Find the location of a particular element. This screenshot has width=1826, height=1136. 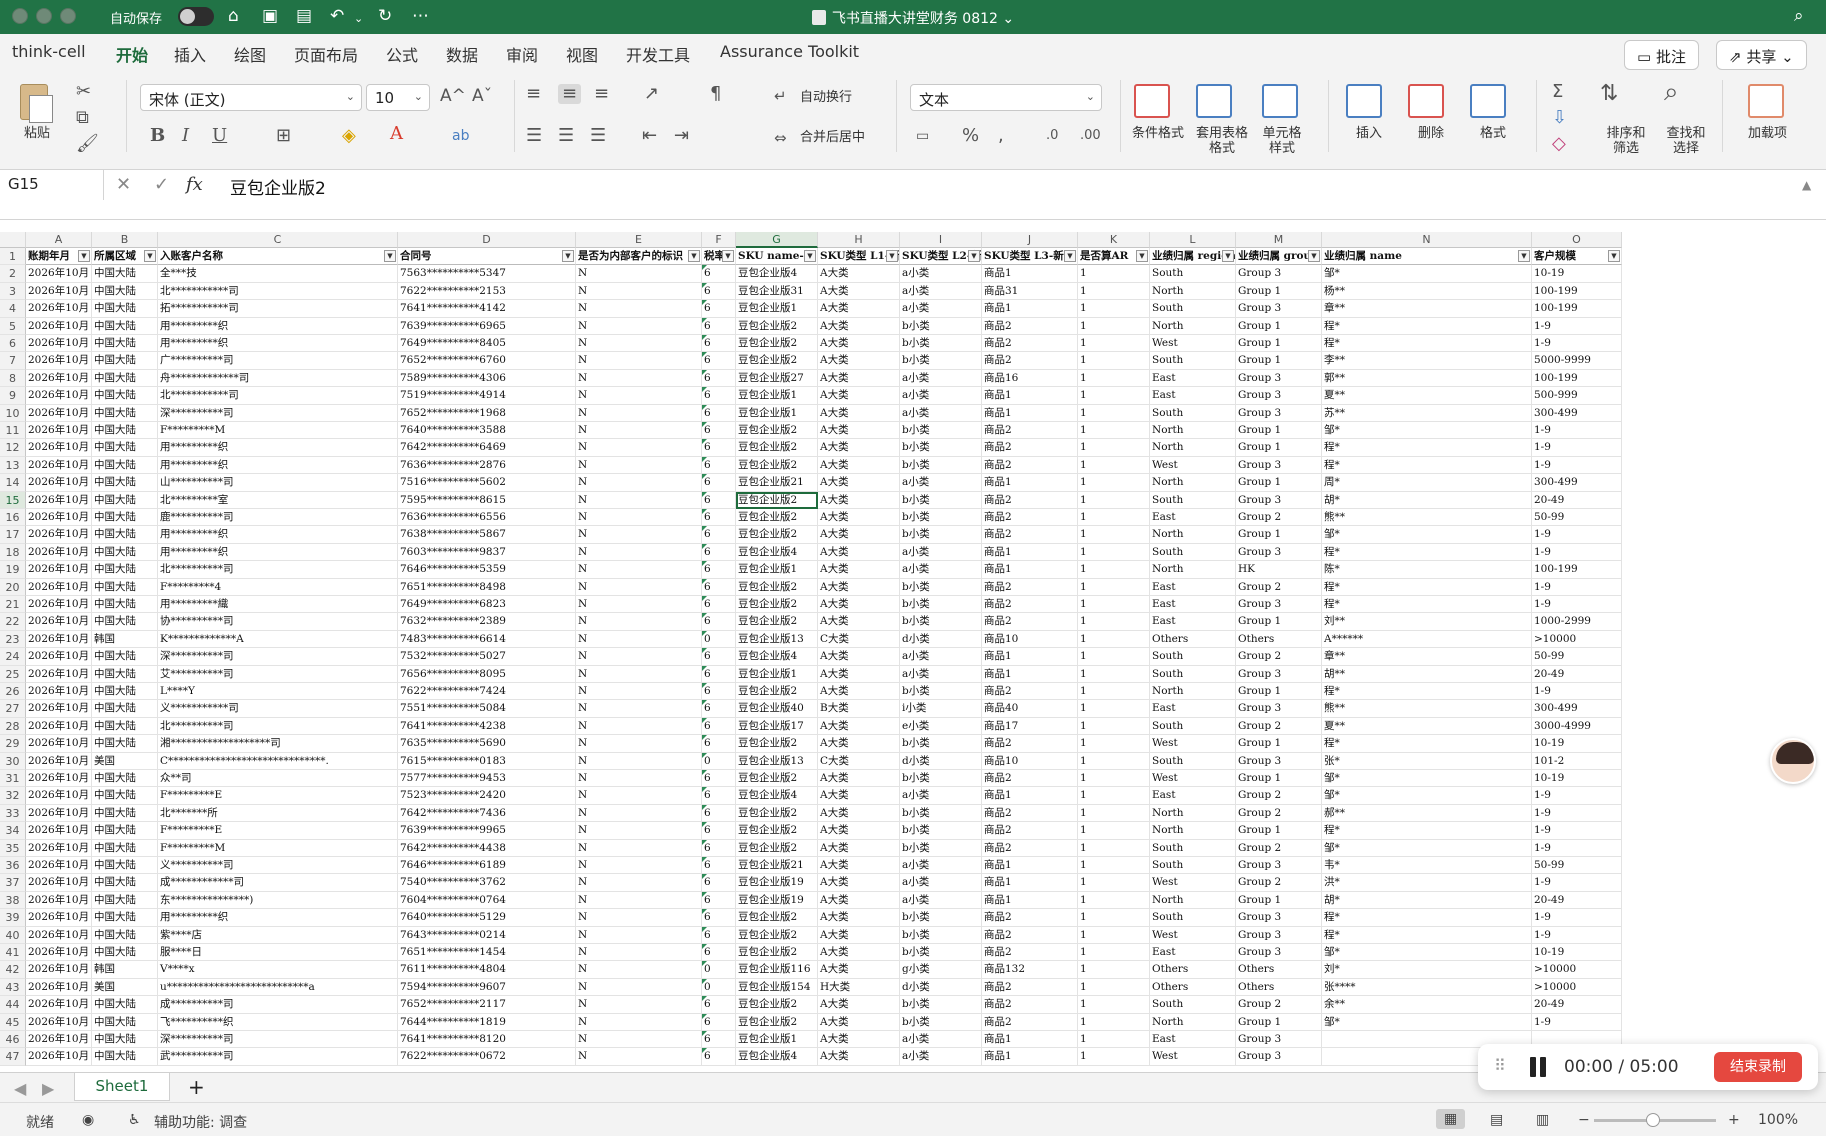

table-cell: 用*********织 is located at coordinates (278, 918).